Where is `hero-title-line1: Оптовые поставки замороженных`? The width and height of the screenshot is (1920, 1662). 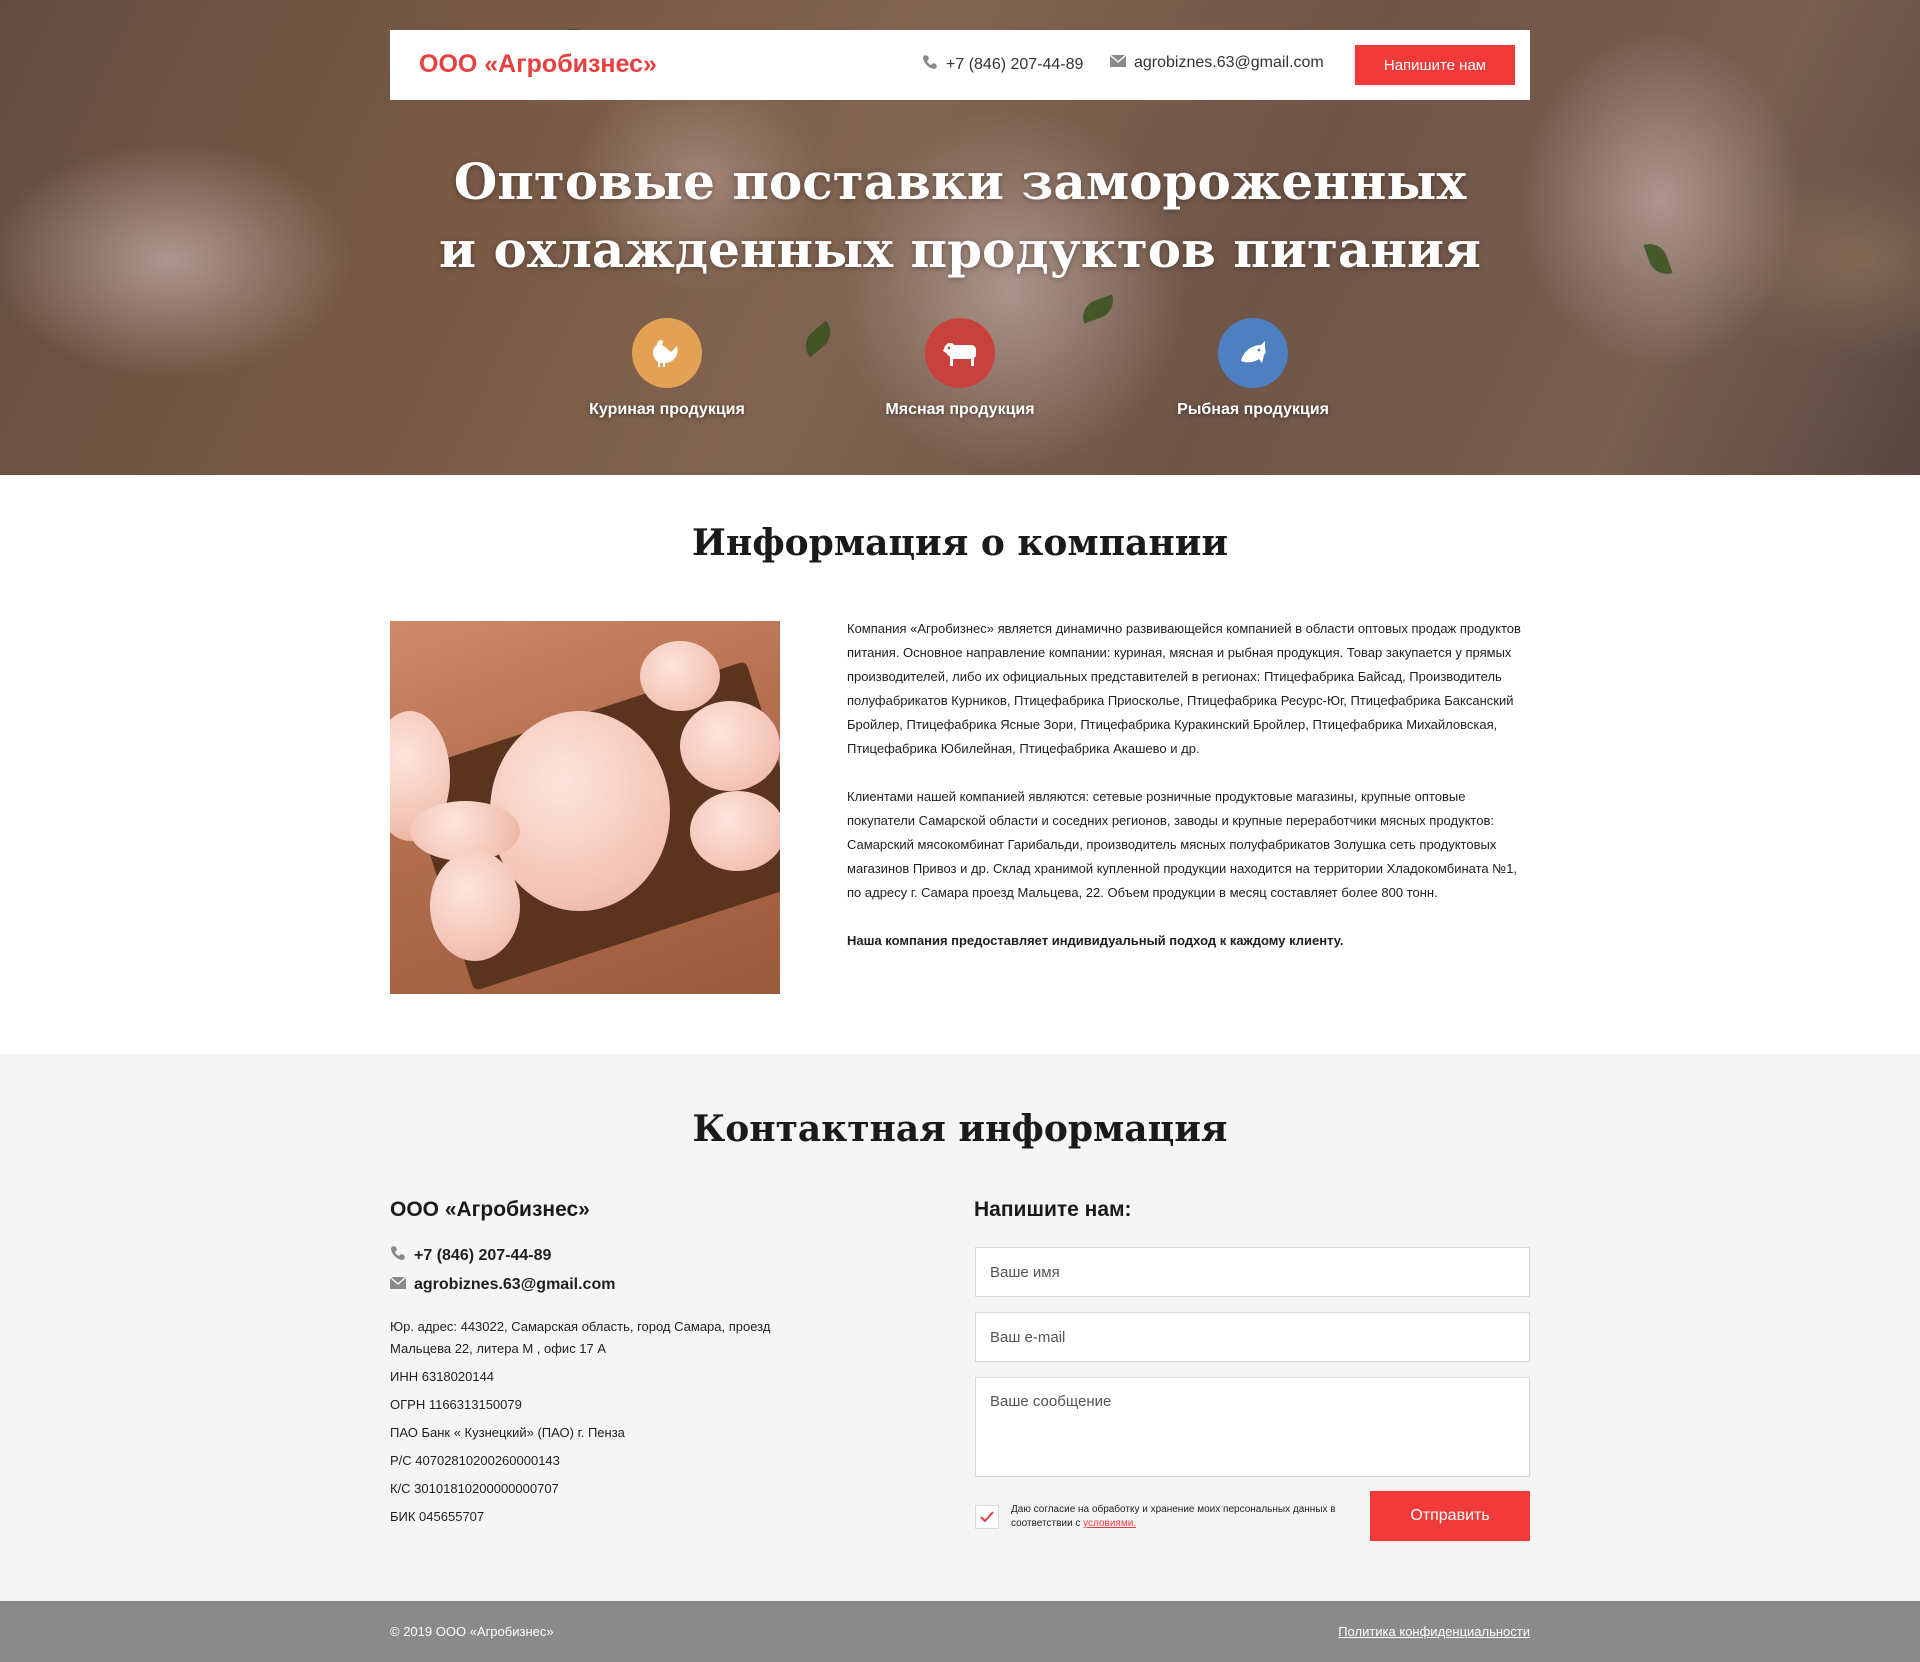 hero-title-line1: Оптовые поставки замороженных is located at coordinates (960, 181).